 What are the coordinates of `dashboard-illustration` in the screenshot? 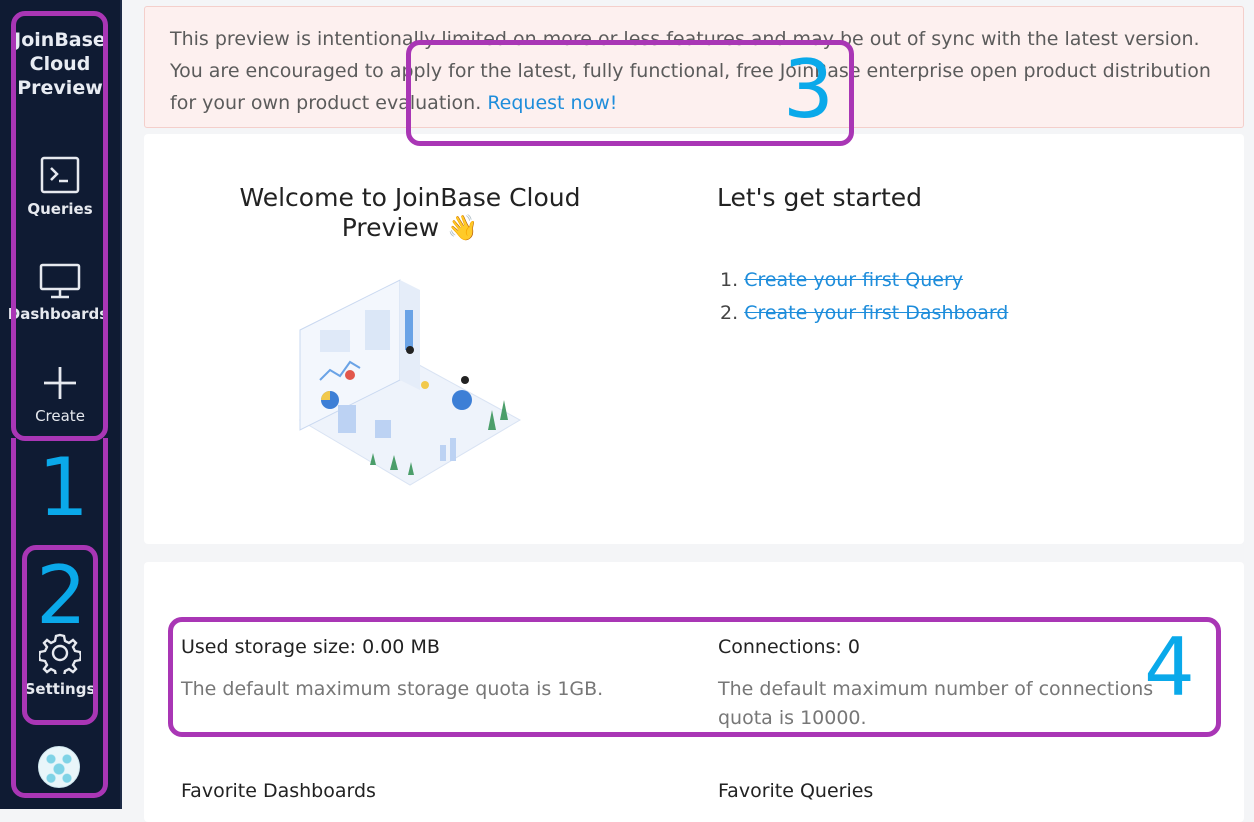 It's located at (410, 382).